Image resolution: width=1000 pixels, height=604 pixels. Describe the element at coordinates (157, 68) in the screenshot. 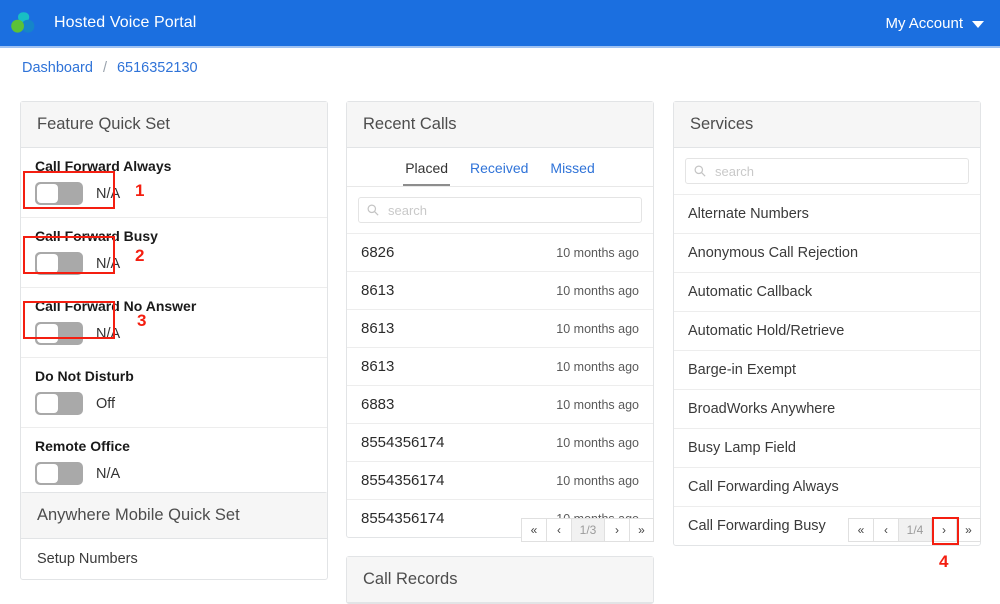

I see `breadcrumb-item-number: 6516352130` at that location.